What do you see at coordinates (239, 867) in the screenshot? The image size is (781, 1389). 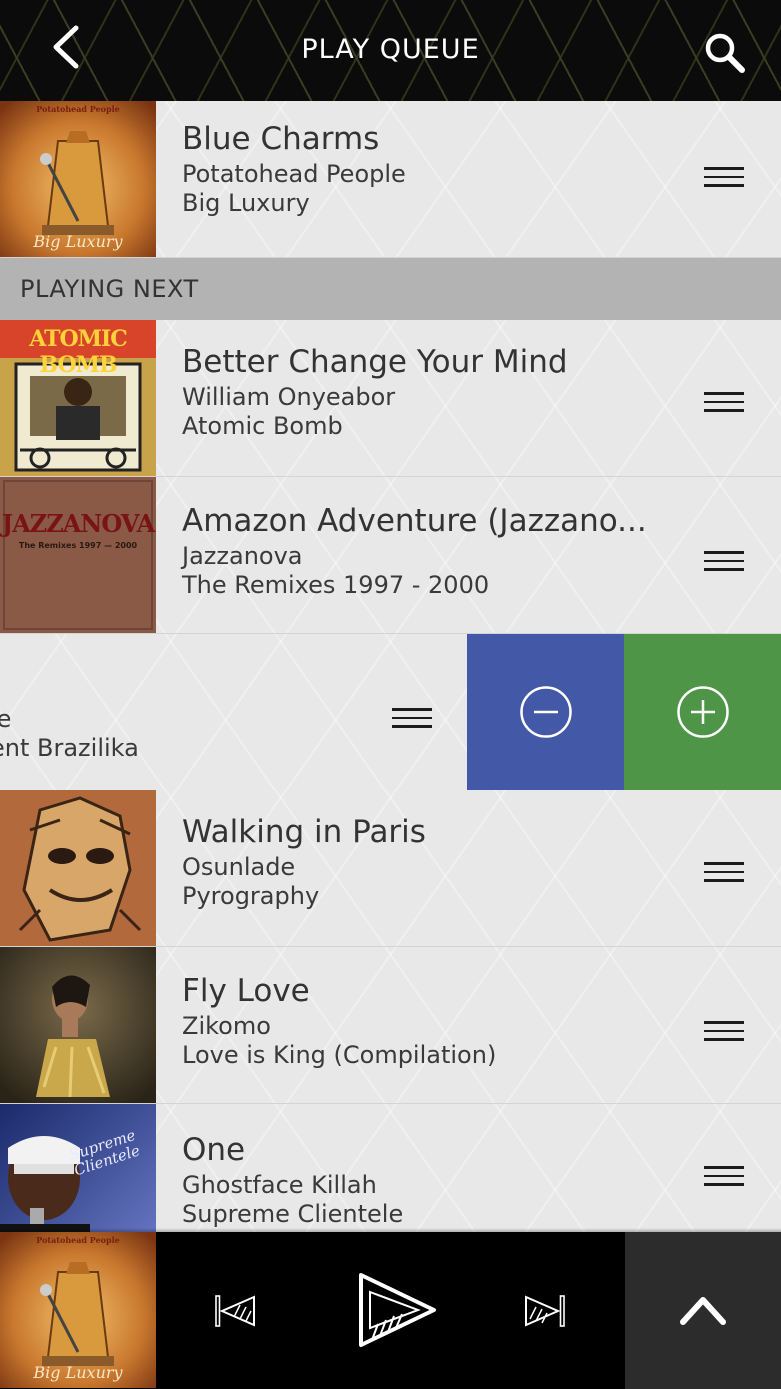 I see `artist-name: Osunlade` at bounding box center [239, 867].